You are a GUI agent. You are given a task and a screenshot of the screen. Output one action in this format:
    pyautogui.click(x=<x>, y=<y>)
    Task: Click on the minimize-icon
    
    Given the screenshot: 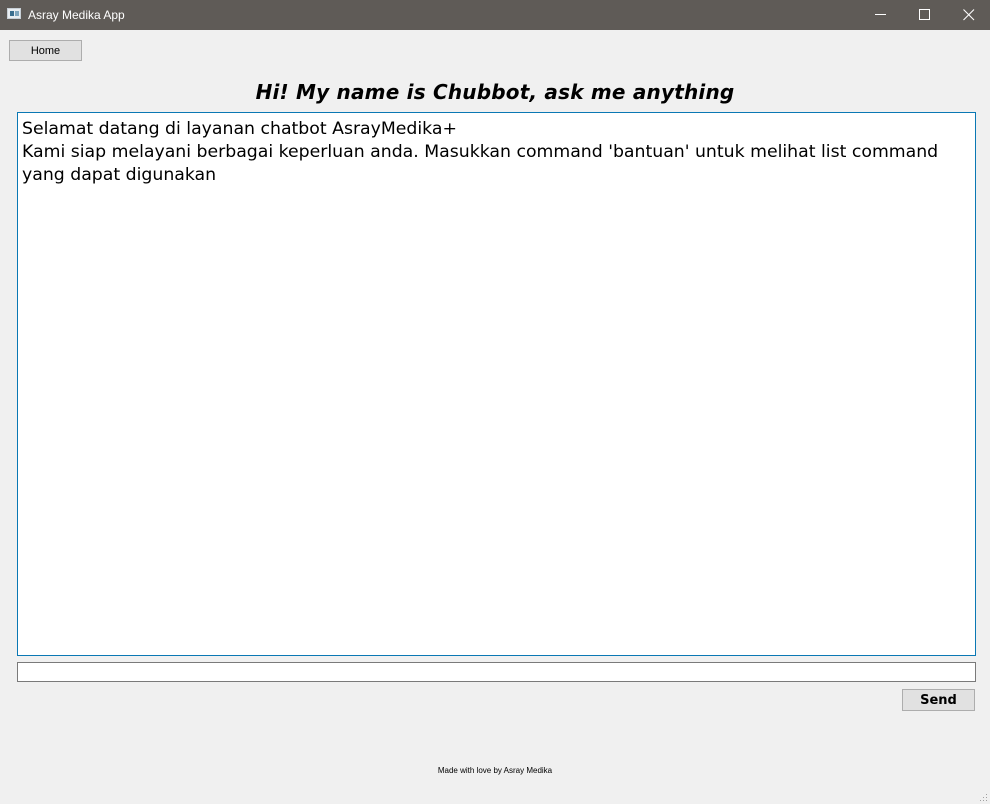 What is the action you would take?
    pyautogui.click(x=880, y=14)
    